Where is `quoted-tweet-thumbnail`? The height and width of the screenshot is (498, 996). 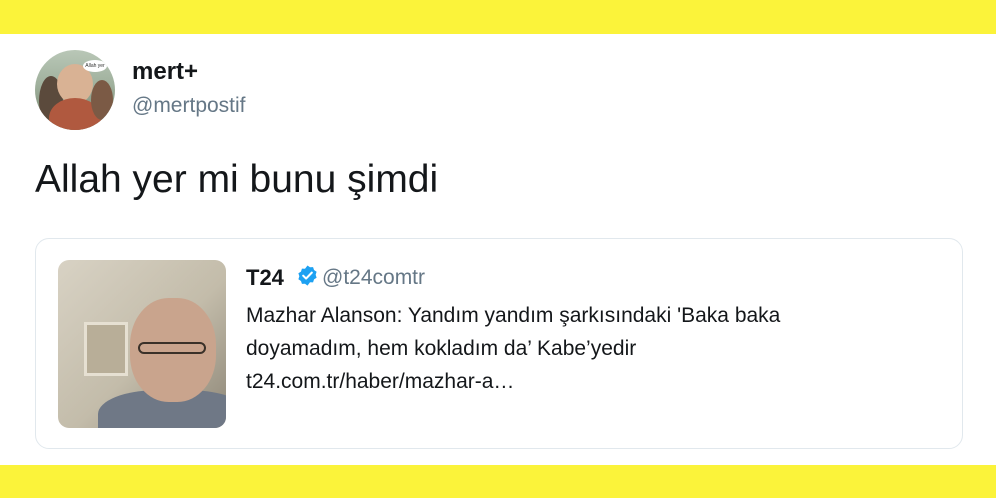
quoted-tweet-thumbnail is located at coordinates (142, 344).